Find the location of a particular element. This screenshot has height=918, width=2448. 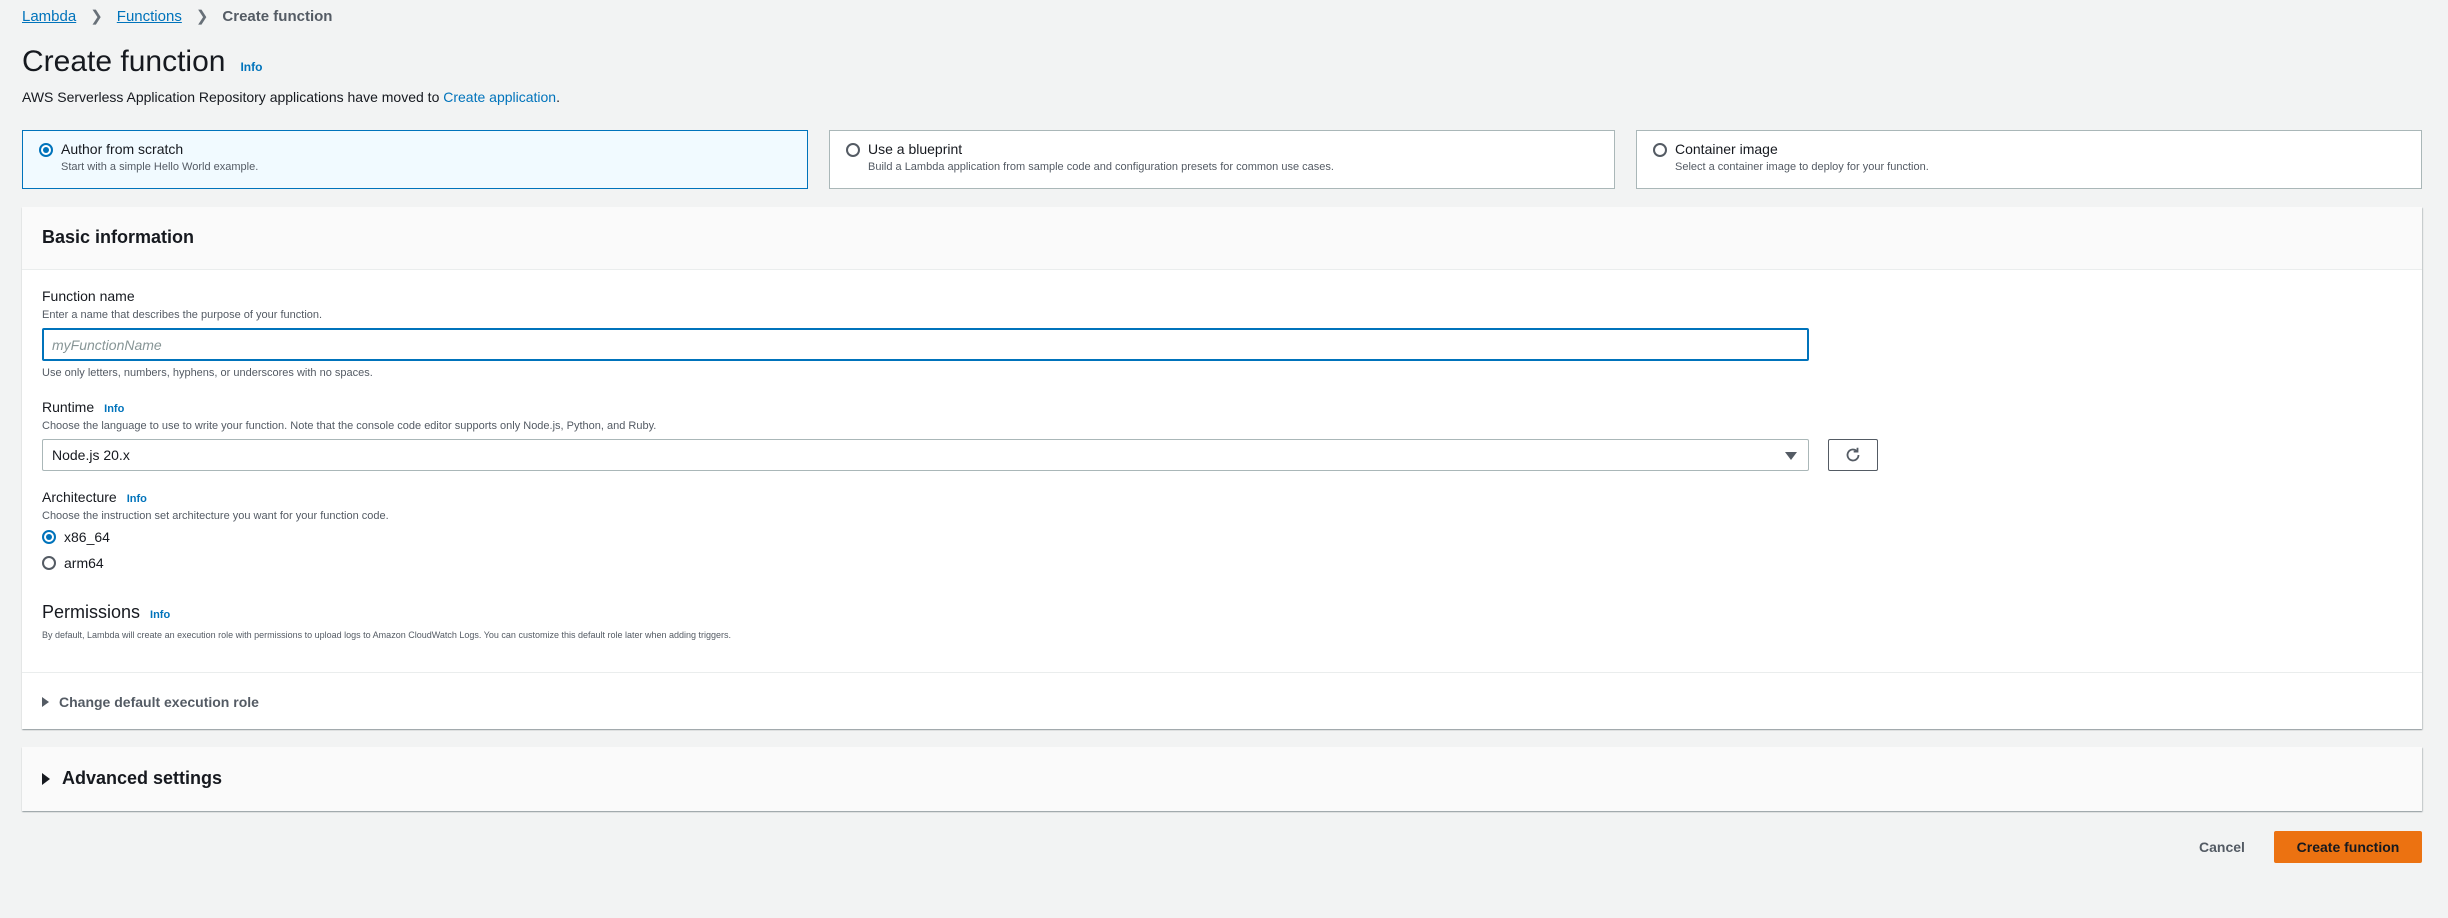

change-default-execution-role-expander: Change default execution role is located at coordinates (150, 702).